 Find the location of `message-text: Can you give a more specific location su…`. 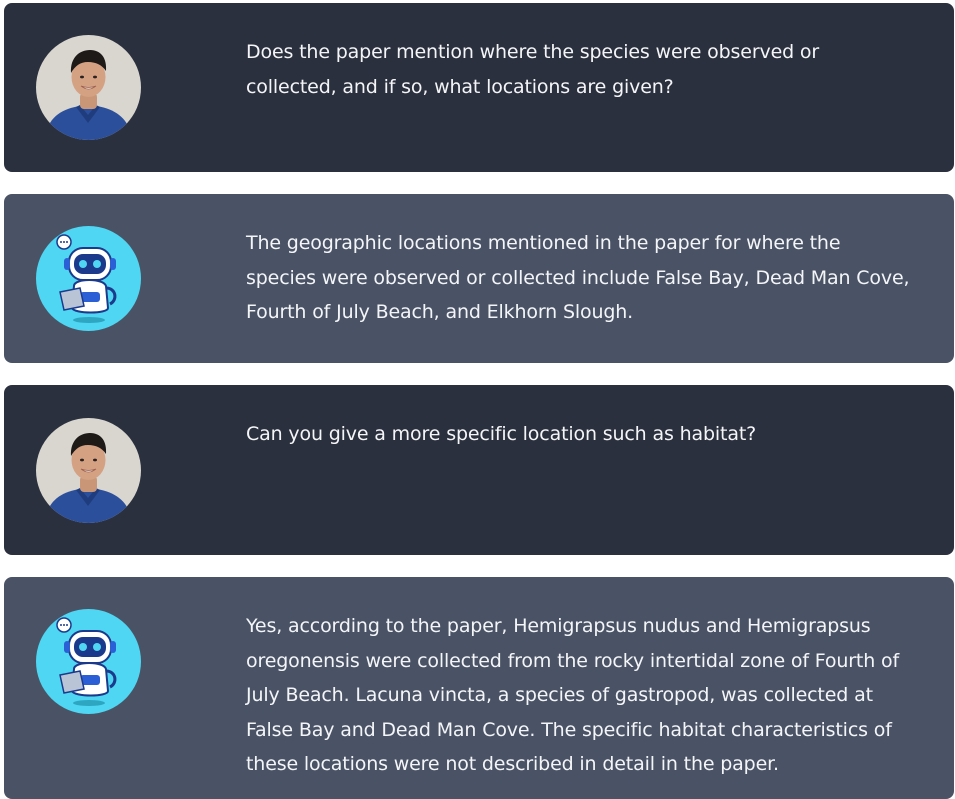

message-text: Can you give a more specific location su… is located at coordinates (501, 434).